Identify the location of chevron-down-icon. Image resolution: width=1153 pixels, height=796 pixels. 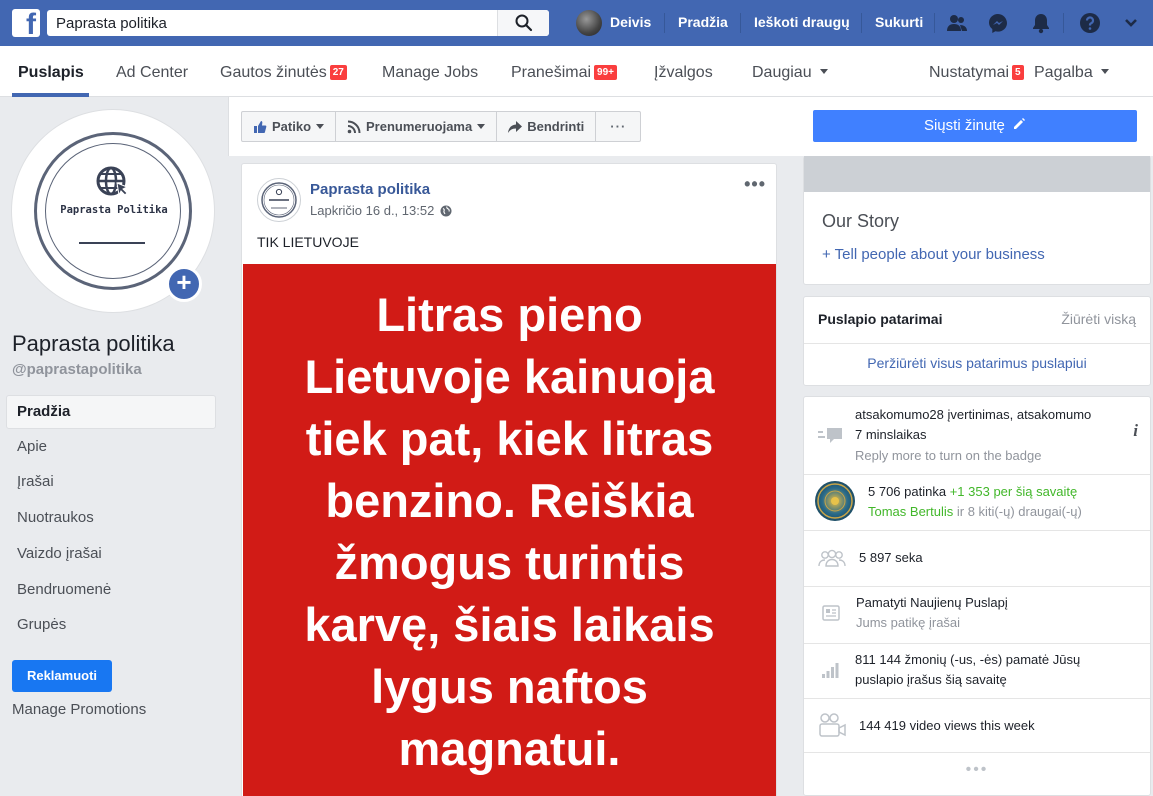
(1131, 23).